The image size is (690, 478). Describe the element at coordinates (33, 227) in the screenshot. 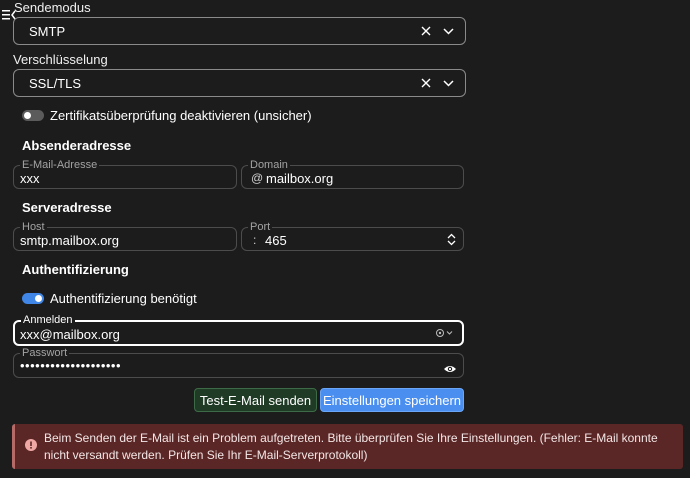

I see `host-field-label: Host` at that location.